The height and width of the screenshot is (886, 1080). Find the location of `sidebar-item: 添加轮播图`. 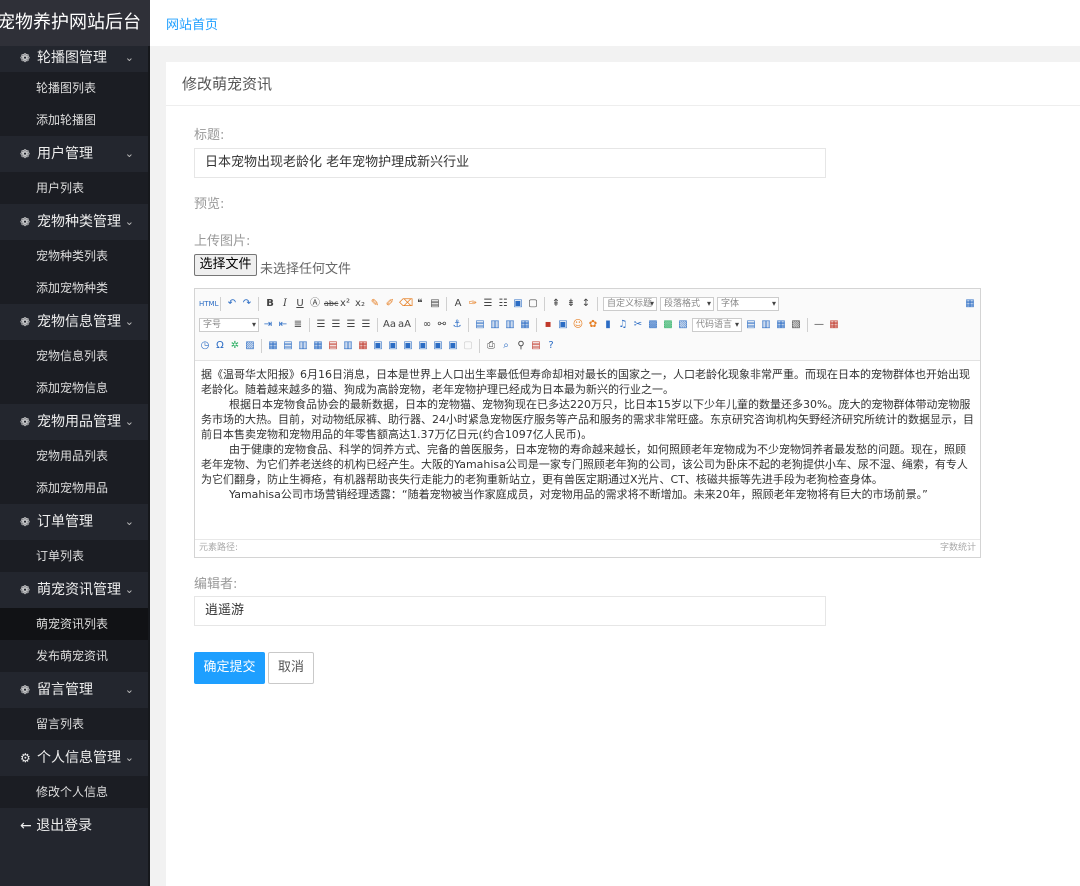

sidebar-item: 添加轮播图 is located at coordinates (75, 120).